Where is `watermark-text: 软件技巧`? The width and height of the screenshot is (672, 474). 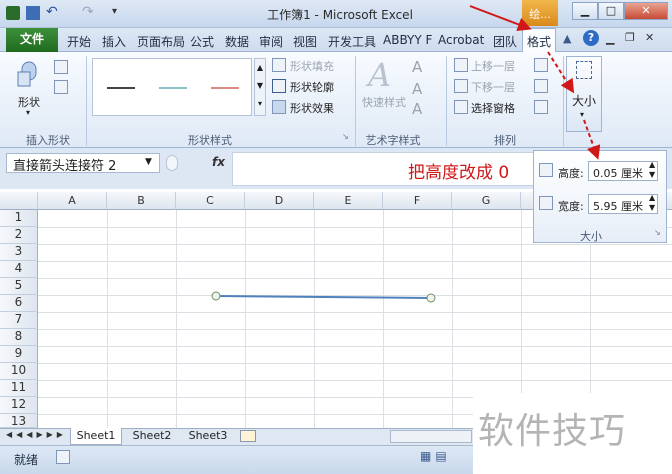
watermark-text: 软件技巧 is located at coordinates (552, 431).